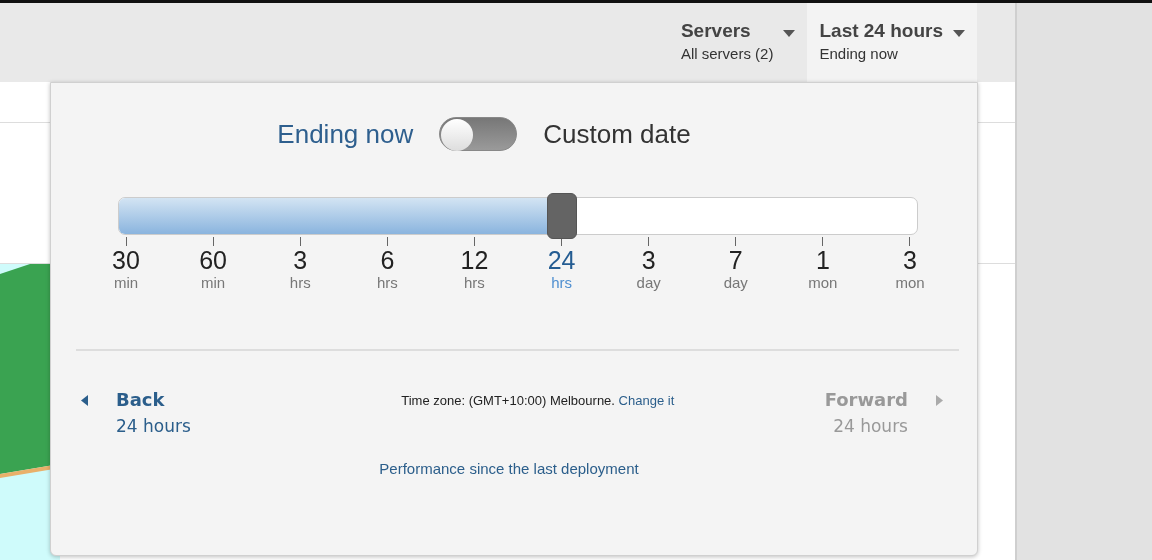 The image size is (1152, 560). Describe the element at coordinates (136, 412) in the screenshot. I see `back-button: Back 24 hours` at that location.